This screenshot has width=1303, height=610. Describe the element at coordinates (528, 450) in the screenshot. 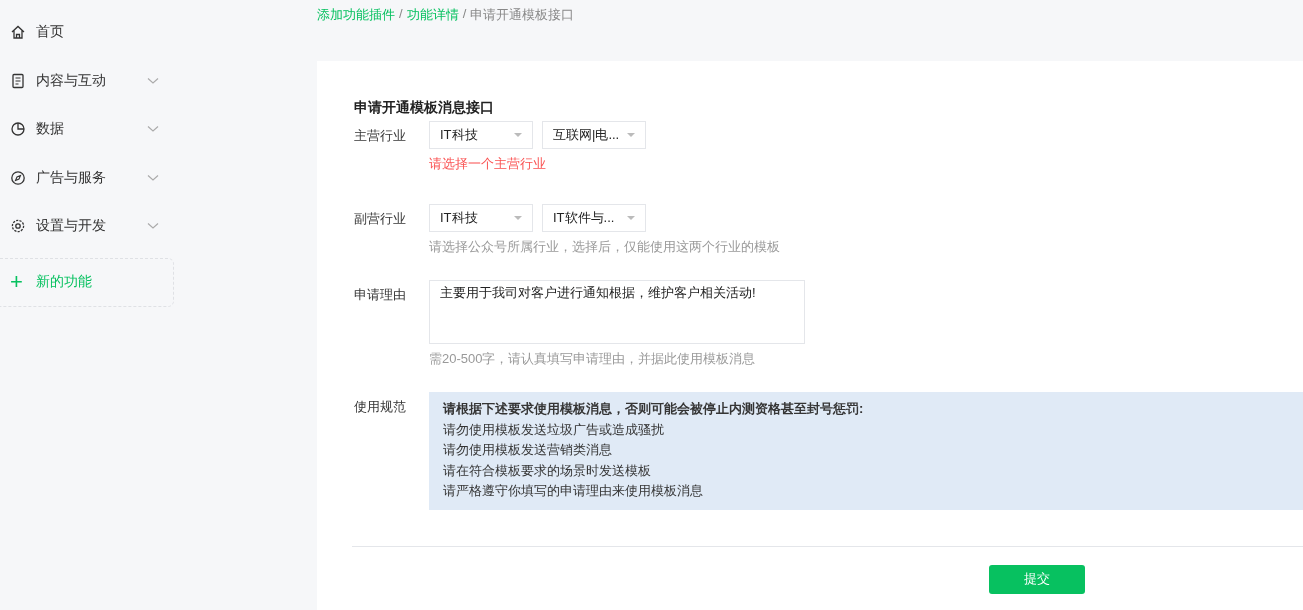

I see `rule-text: 请勿使用模板发送营销类消息` at that location.